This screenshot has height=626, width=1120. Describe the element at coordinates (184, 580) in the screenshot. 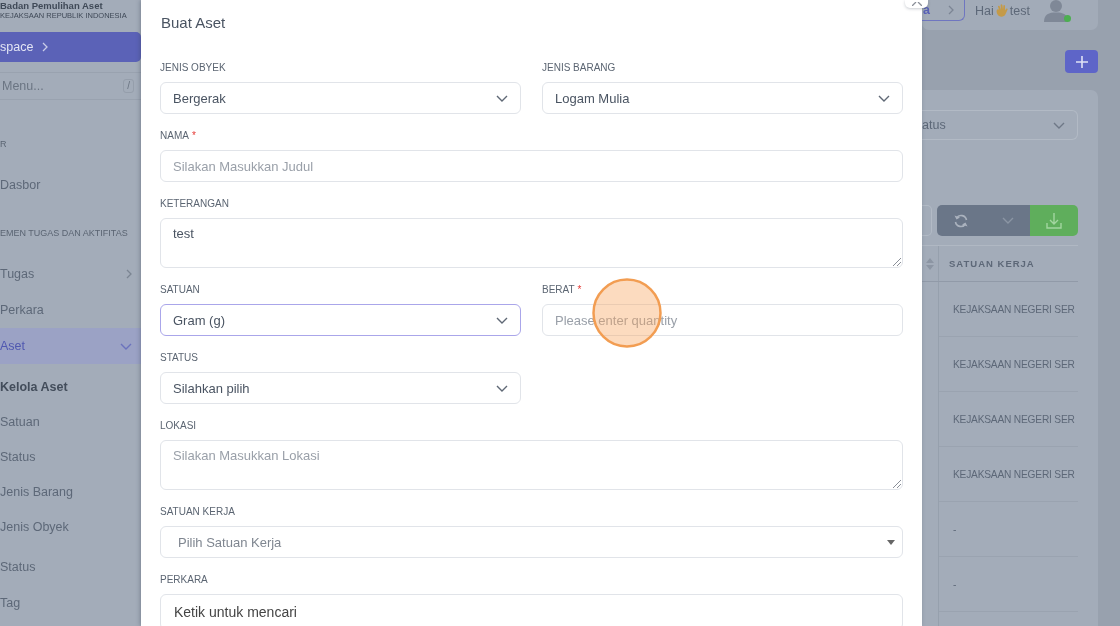

I see `field-label: PERKARA` at that location.